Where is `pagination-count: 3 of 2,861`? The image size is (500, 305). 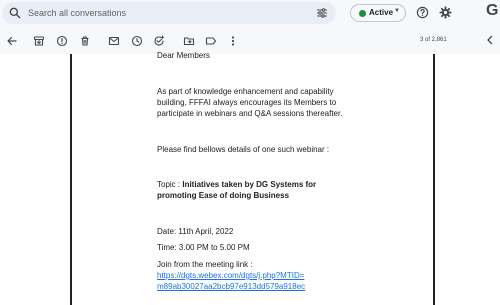 pagination-count: 3 of 2,861 is located at coordinates (433, 40).